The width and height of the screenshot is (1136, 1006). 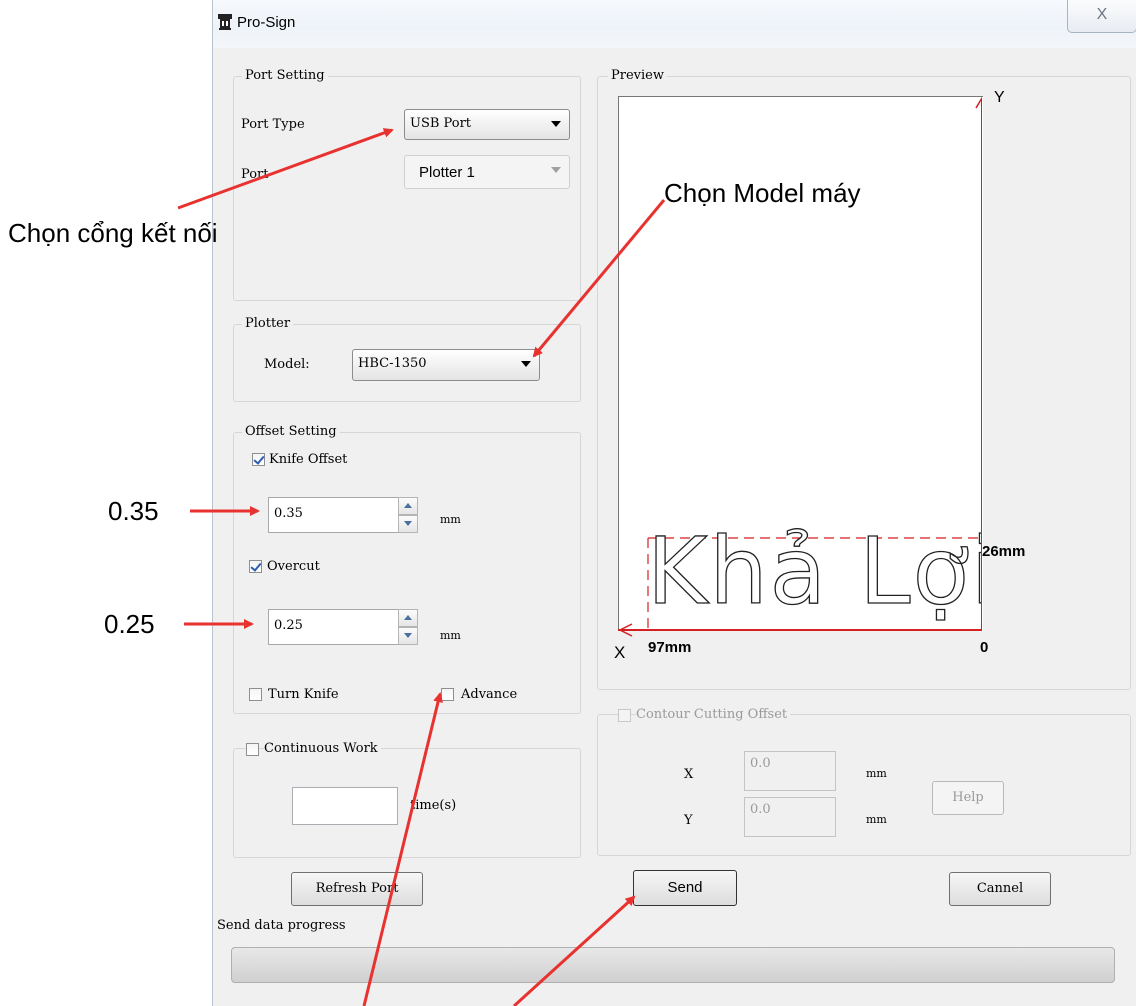 I want to click on close-icon: X, so click(x=1102, y=14).